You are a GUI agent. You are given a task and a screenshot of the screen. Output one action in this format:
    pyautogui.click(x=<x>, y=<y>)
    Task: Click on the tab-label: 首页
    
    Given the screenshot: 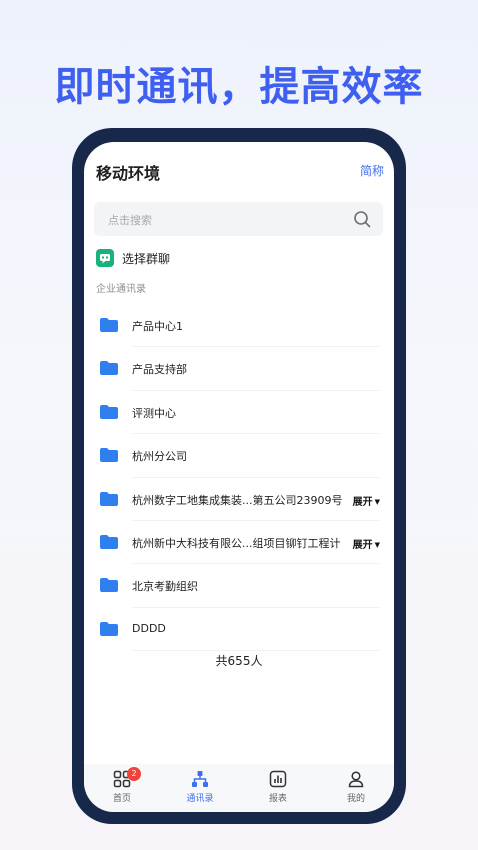 What is the action you would take?
    pyautogui.click(x=121, y=799)
    